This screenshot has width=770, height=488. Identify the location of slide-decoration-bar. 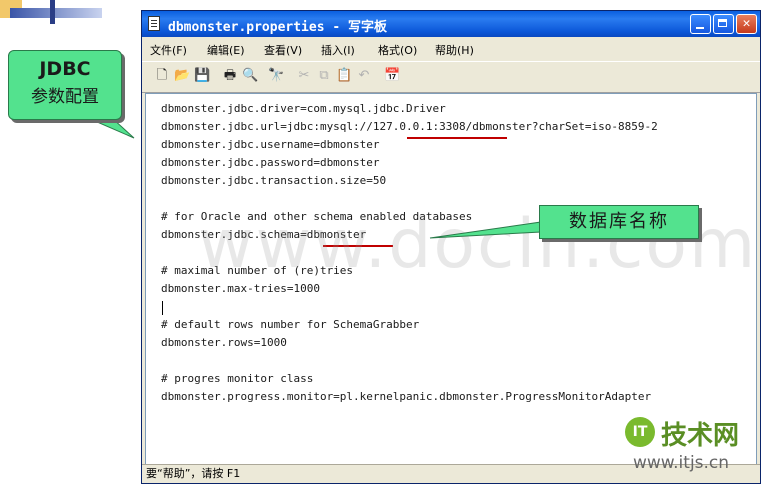
(56, 13).